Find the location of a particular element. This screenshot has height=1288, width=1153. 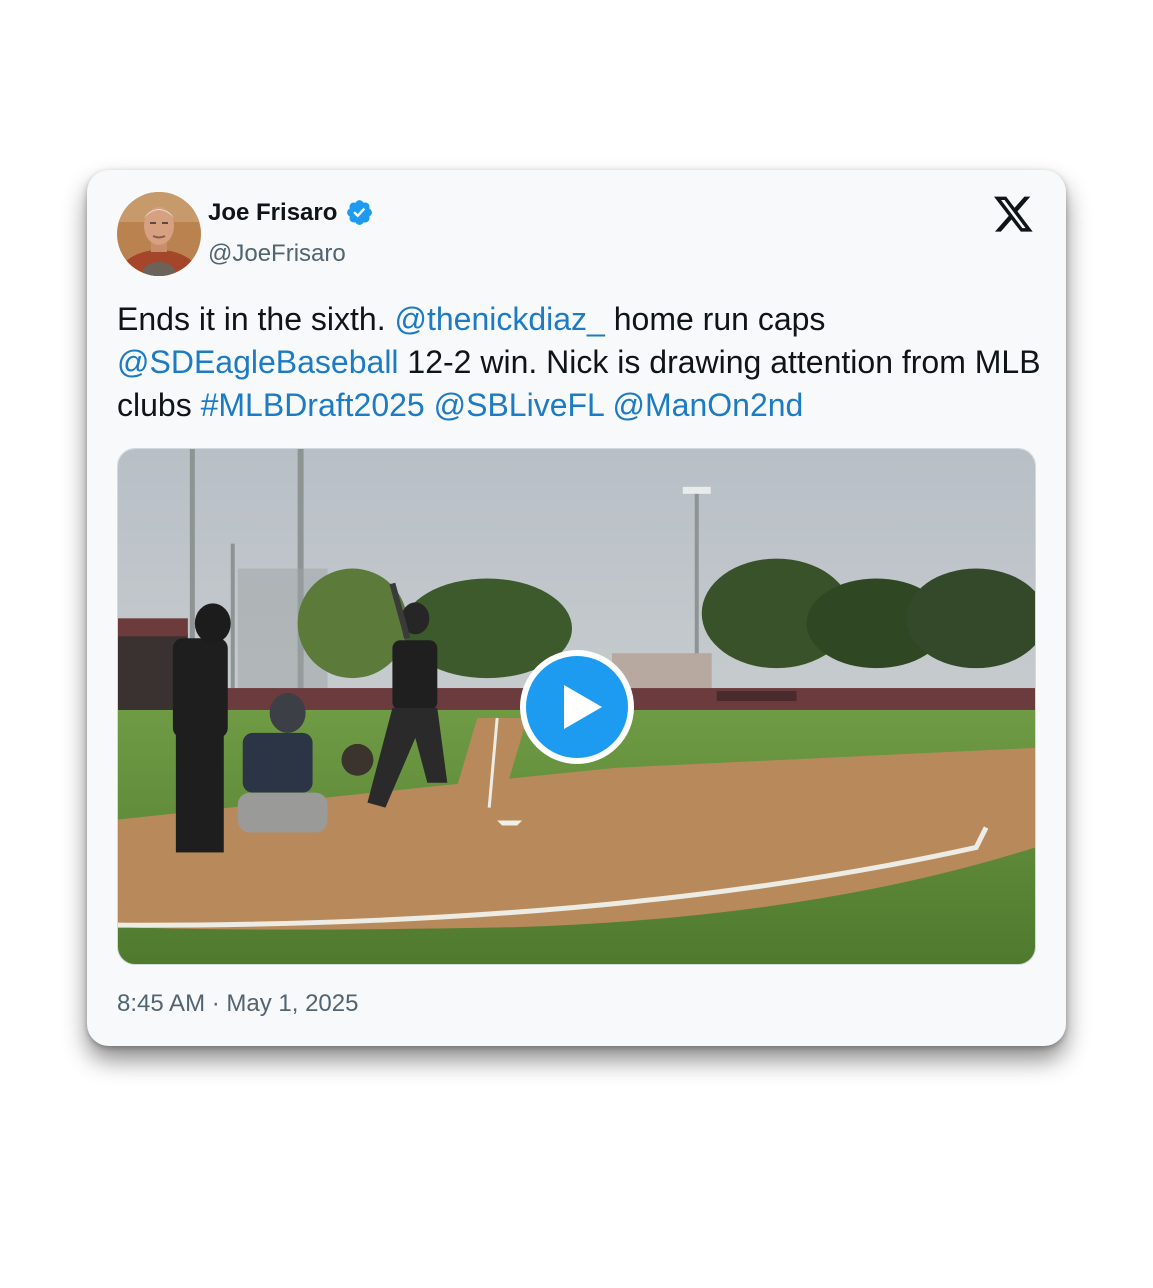

play-icon is located at coordinates (577, 707).